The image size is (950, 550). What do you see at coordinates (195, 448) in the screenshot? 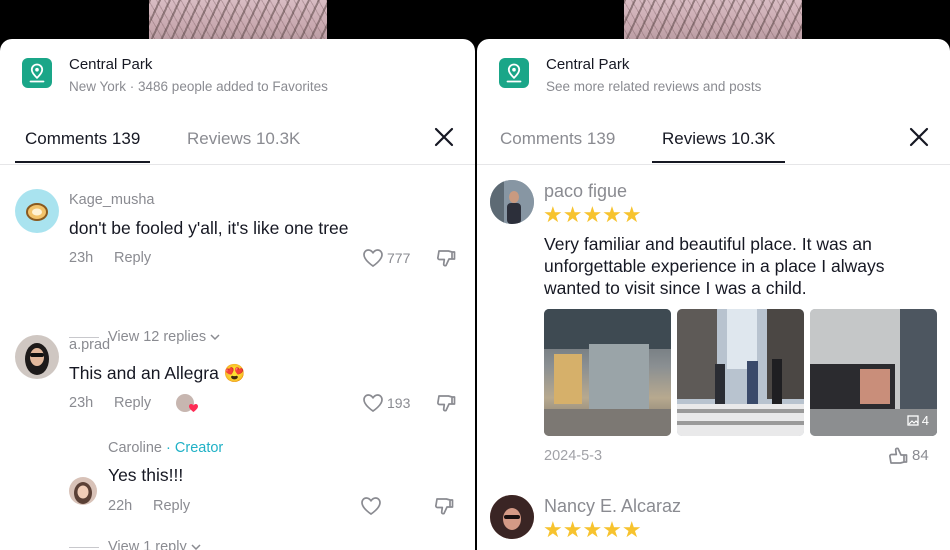
I see `creator-badge: · Creator` at bounding box center [195, 448].